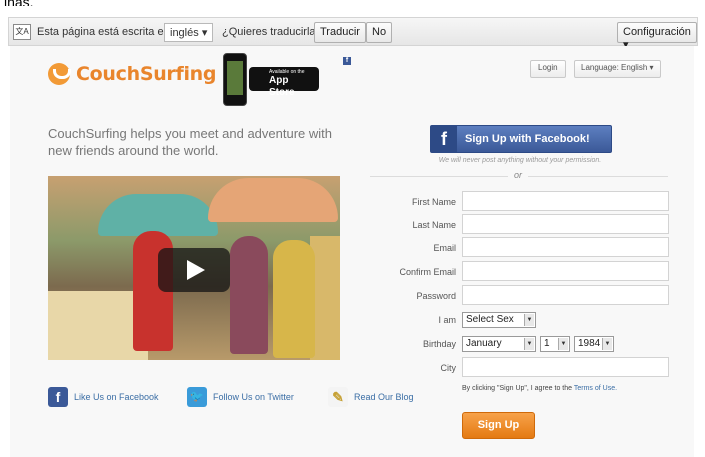 This screenshot has height=457, width=705. What do you see at coordinates (340, 32) in the screenshot?
I see `translate-button: Traducir` at bounding box center [340, 32].